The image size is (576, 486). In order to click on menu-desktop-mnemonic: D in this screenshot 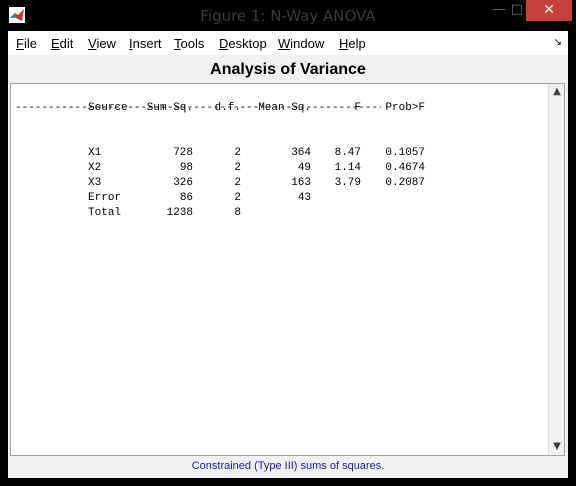, I will do `click(224, 43)`.